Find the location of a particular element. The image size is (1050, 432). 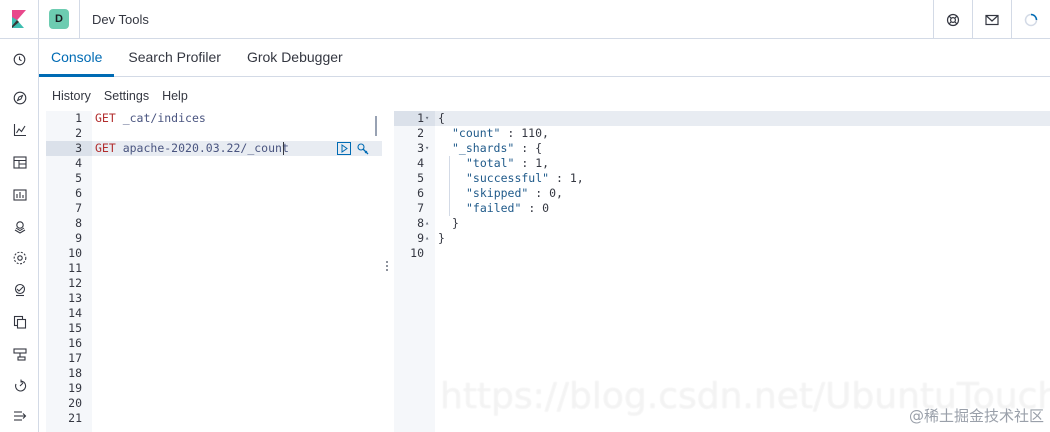

kibana-logo is located at coordinates (19, 19).